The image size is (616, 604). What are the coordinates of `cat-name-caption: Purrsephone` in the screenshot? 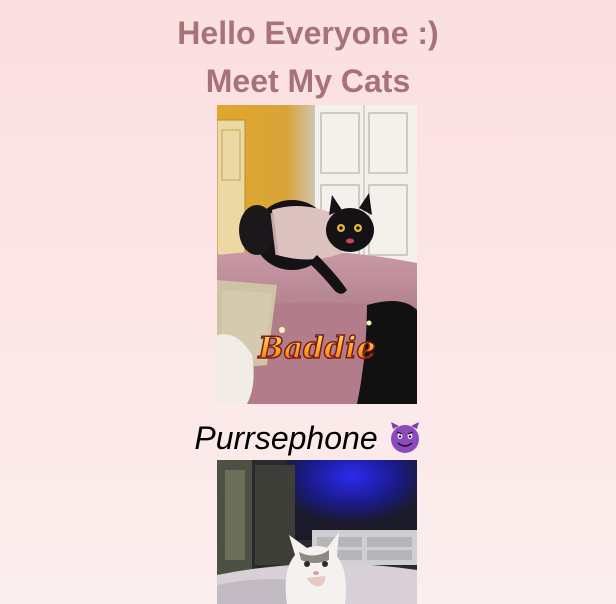 It's located at (308, 438).